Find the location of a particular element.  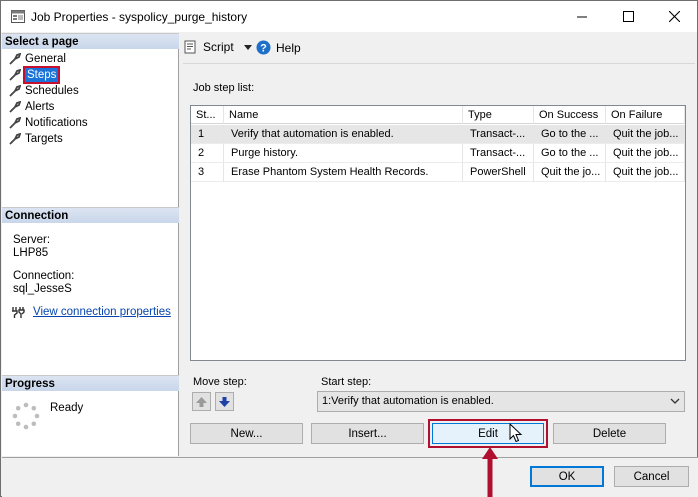

help-label: Help is located at coordinates (288, 47).